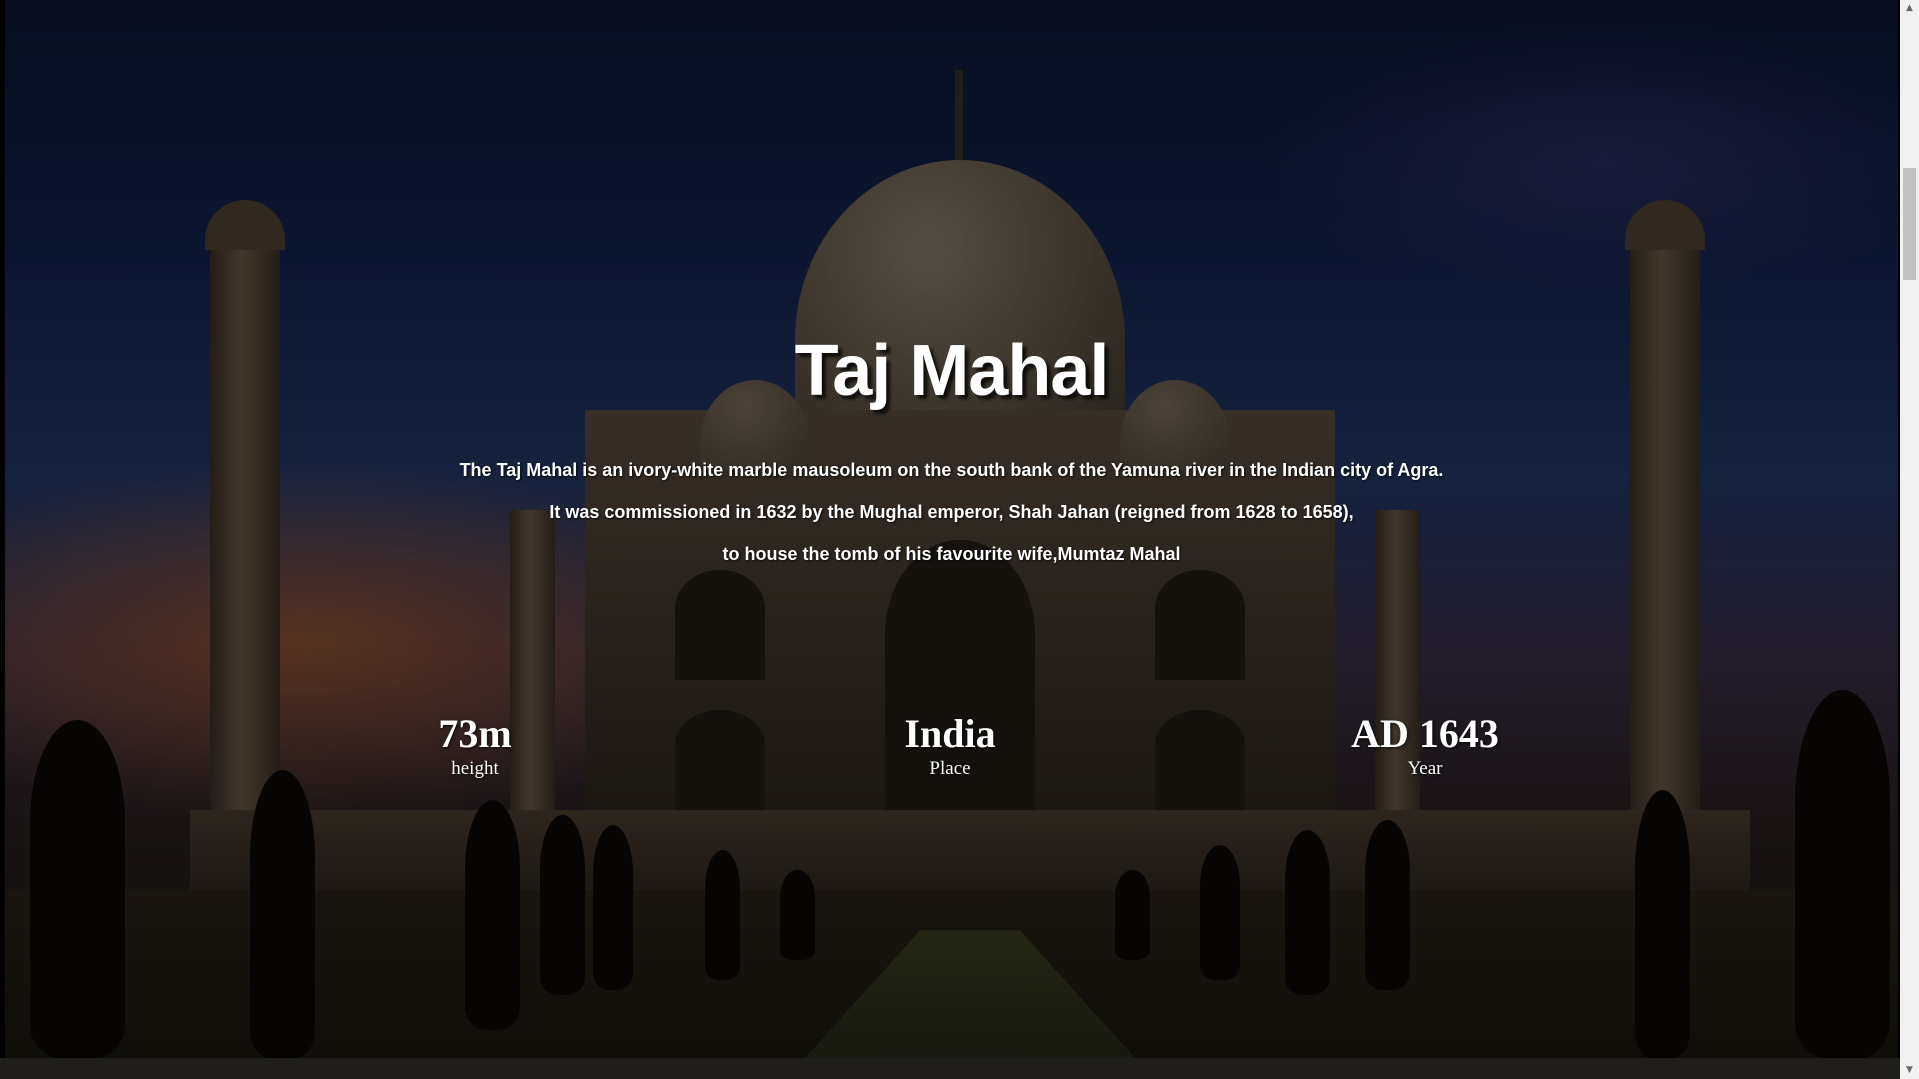 The width and height of the screenshot is (1919, 1079). What do you see at coordinates (475, 733) in the screenshot?
I see `stat-height-value: 73m` at bounding box center [475, 733].